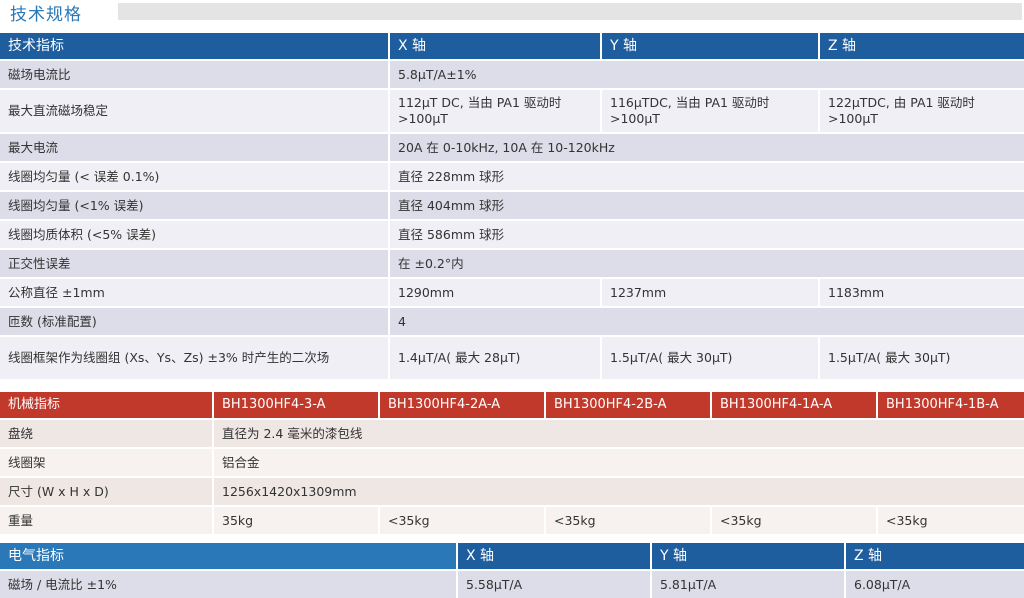  What do you see at coordinates (194, 234) in the screenshot?
I see `row-label: 线圈均质体积 (<5% 误差)` at bounding box center [194, 234].